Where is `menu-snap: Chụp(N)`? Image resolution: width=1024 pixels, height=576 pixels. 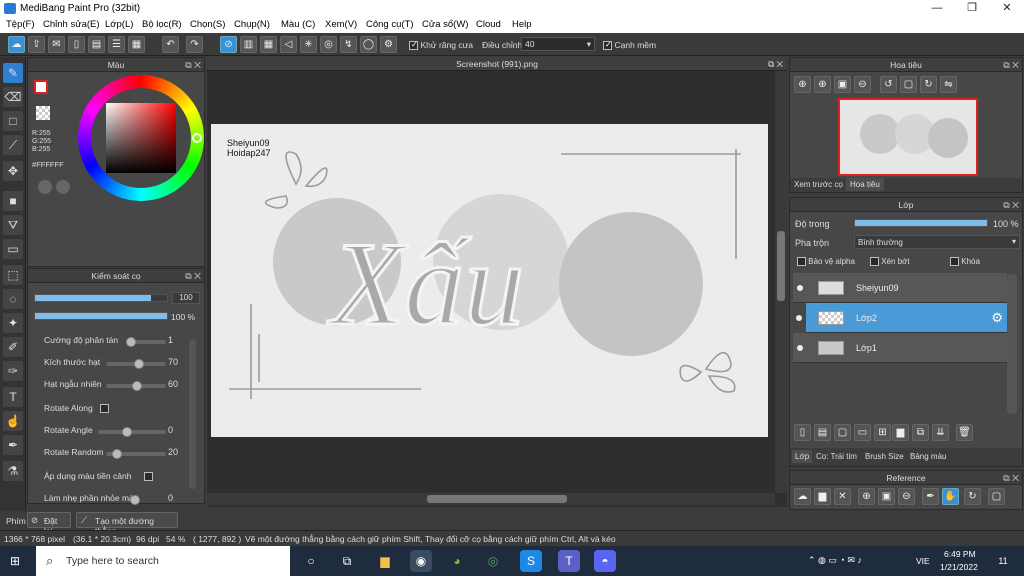
menu-snap: Chụp(N) is located at coordinates (252, 24).